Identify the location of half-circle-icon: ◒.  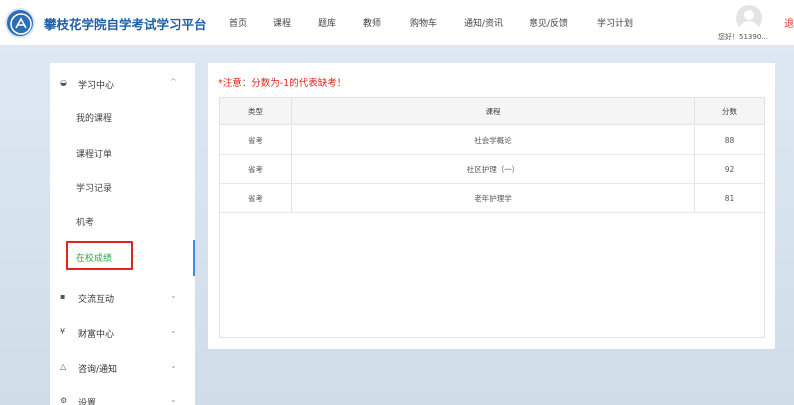
(63, 82).